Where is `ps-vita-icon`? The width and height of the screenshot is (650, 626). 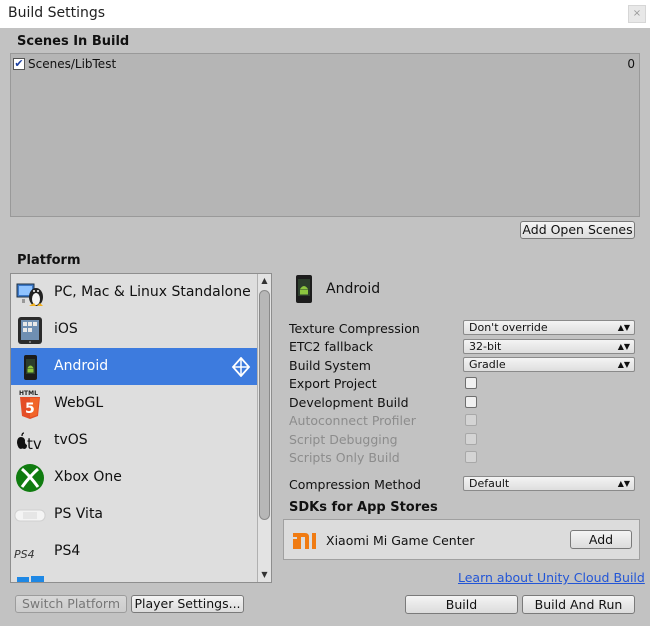 ps-vita-icon is located at coordinates (30, 515).